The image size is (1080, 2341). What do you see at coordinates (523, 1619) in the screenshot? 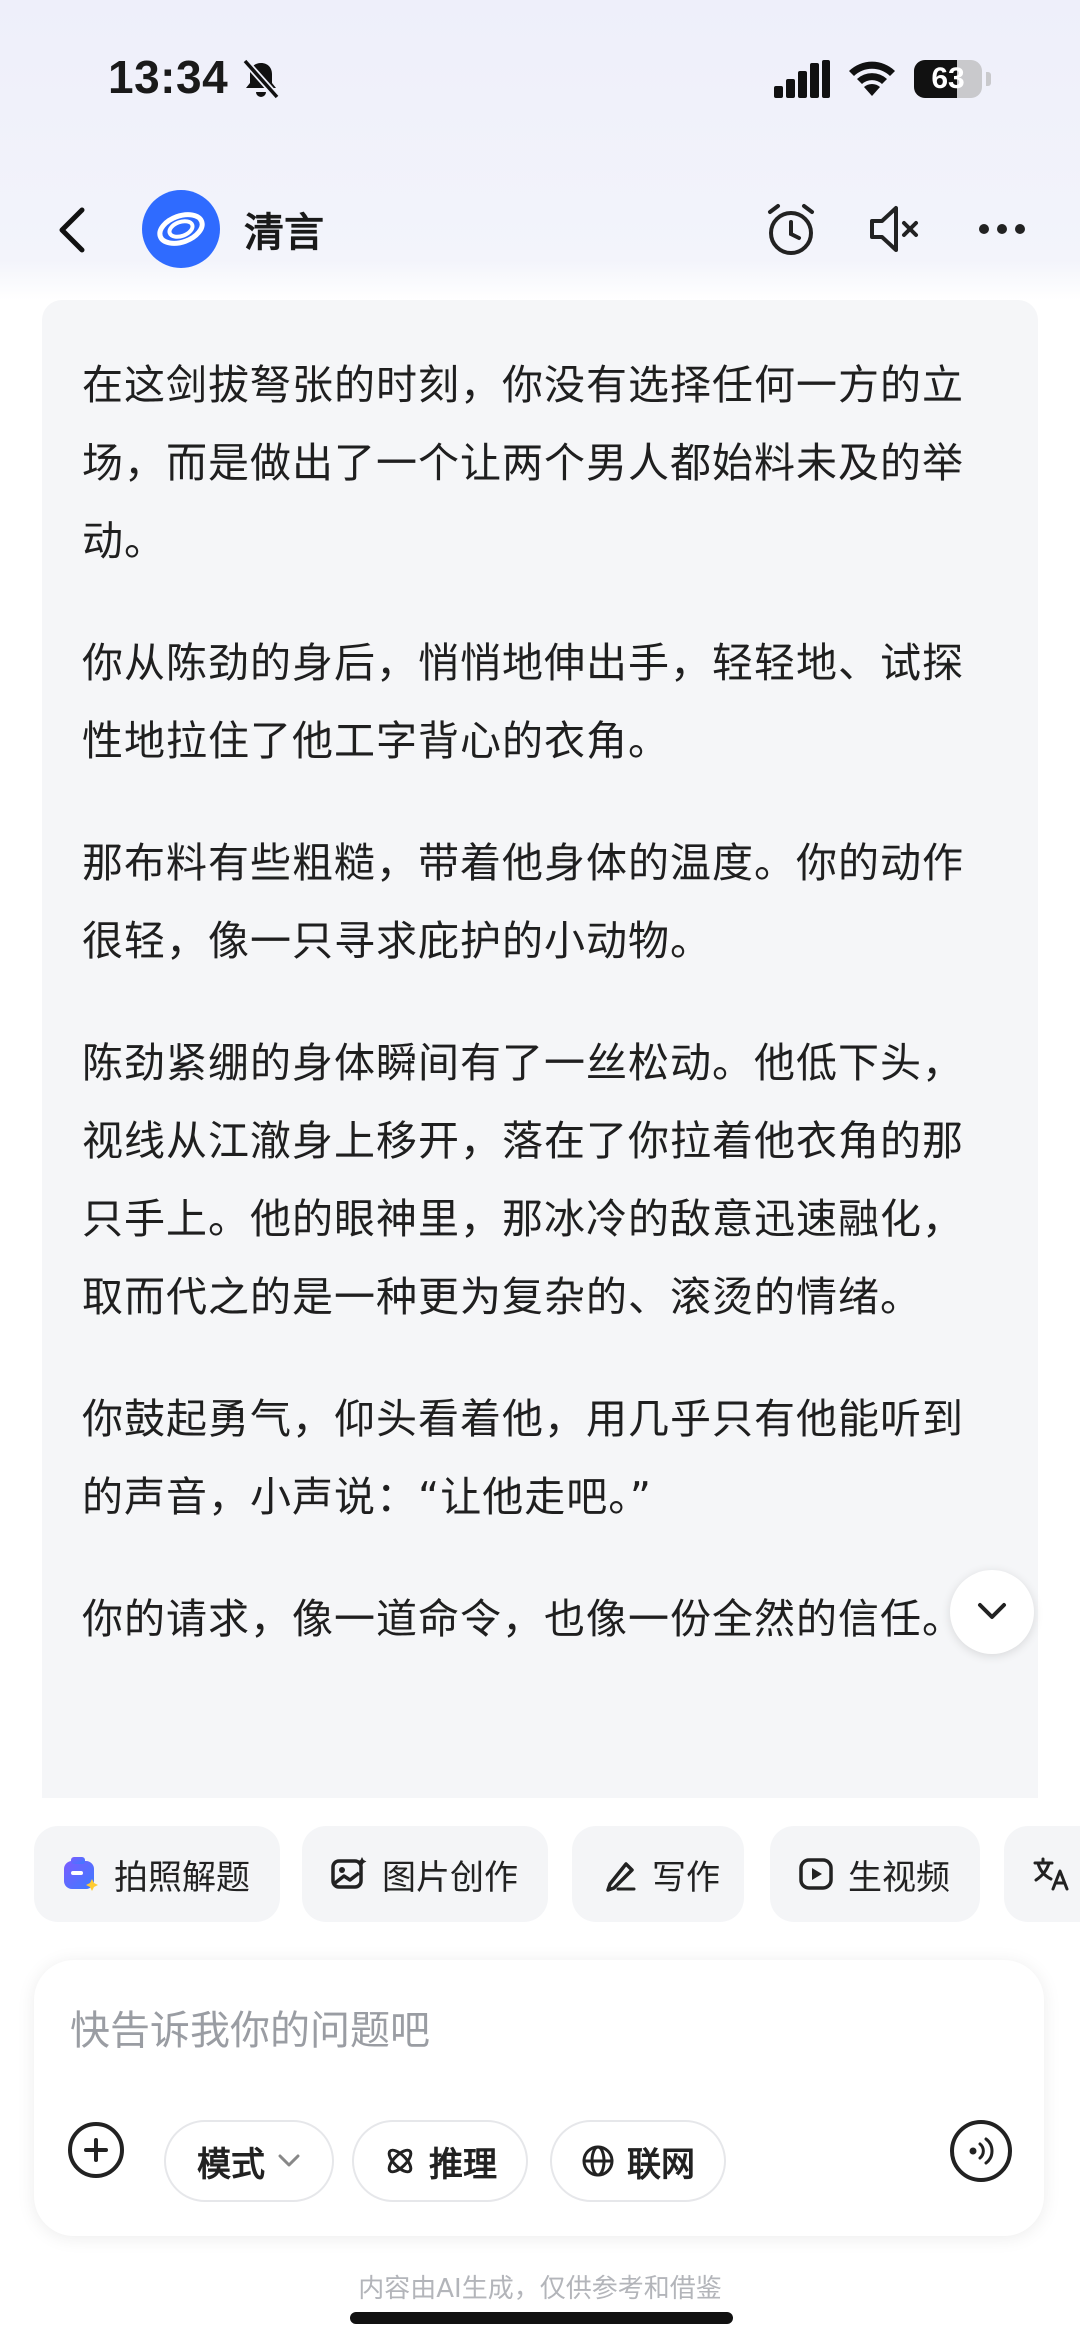
I see `message-paragraph: 你的请求，像一道命令，也像一份全然的信任。` at bounding box center [523, 1619].